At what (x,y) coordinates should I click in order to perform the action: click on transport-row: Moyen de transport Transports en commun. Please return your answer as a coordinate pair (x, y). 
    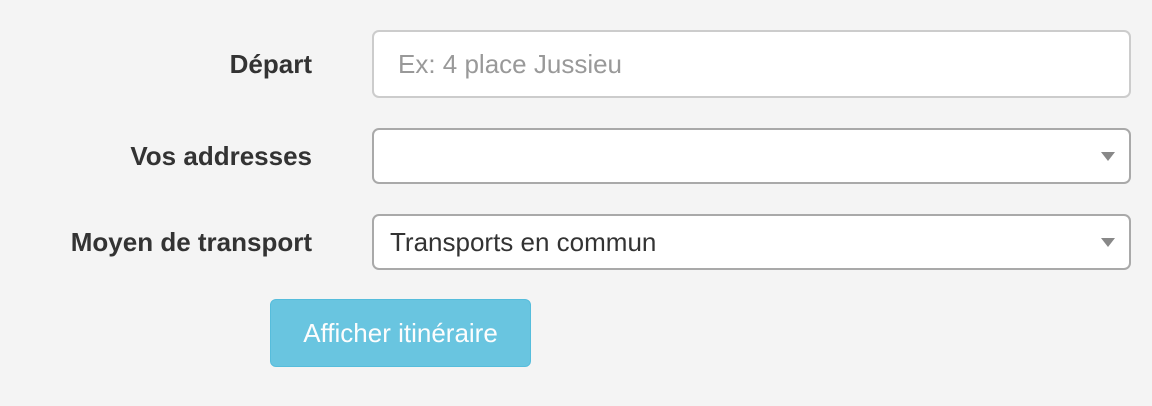
    Looking at the image, I should click on (576, 242).